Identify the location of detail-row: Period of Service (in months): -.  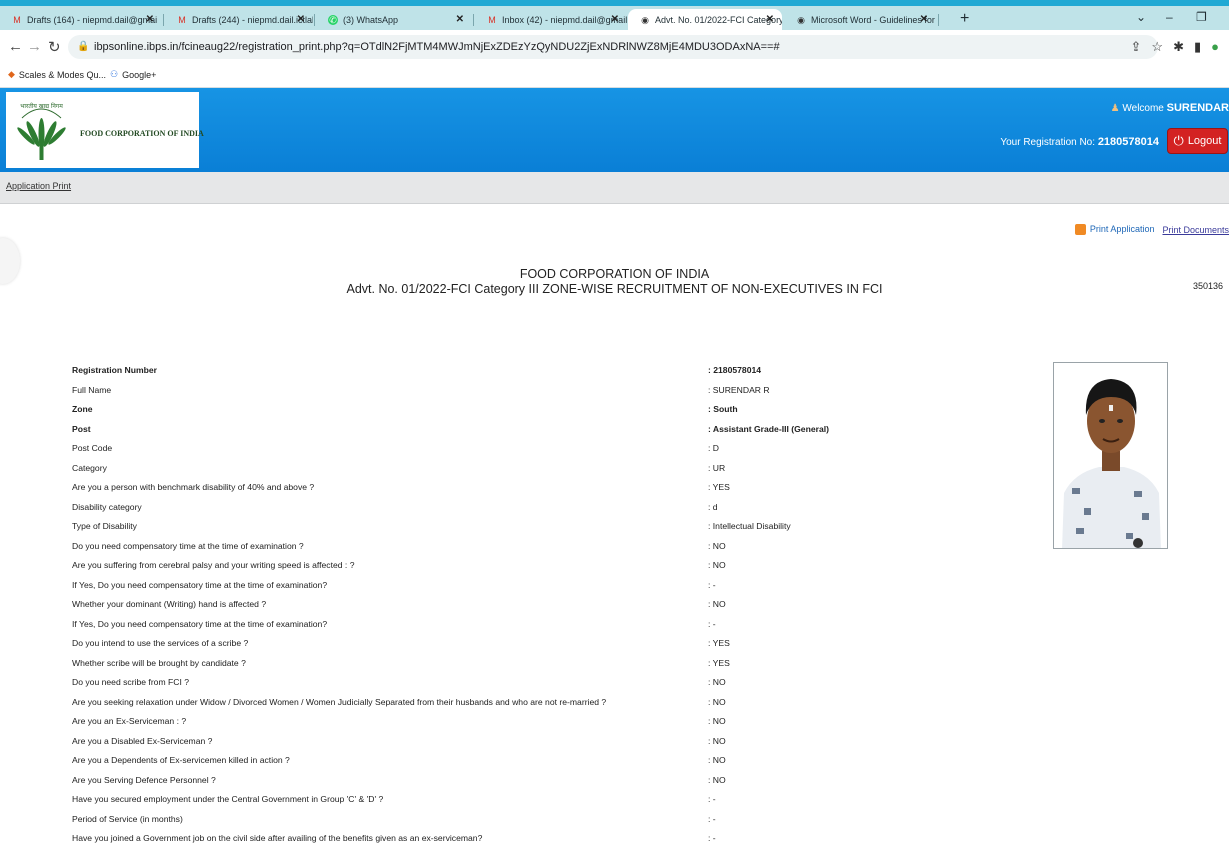
(552, 821).